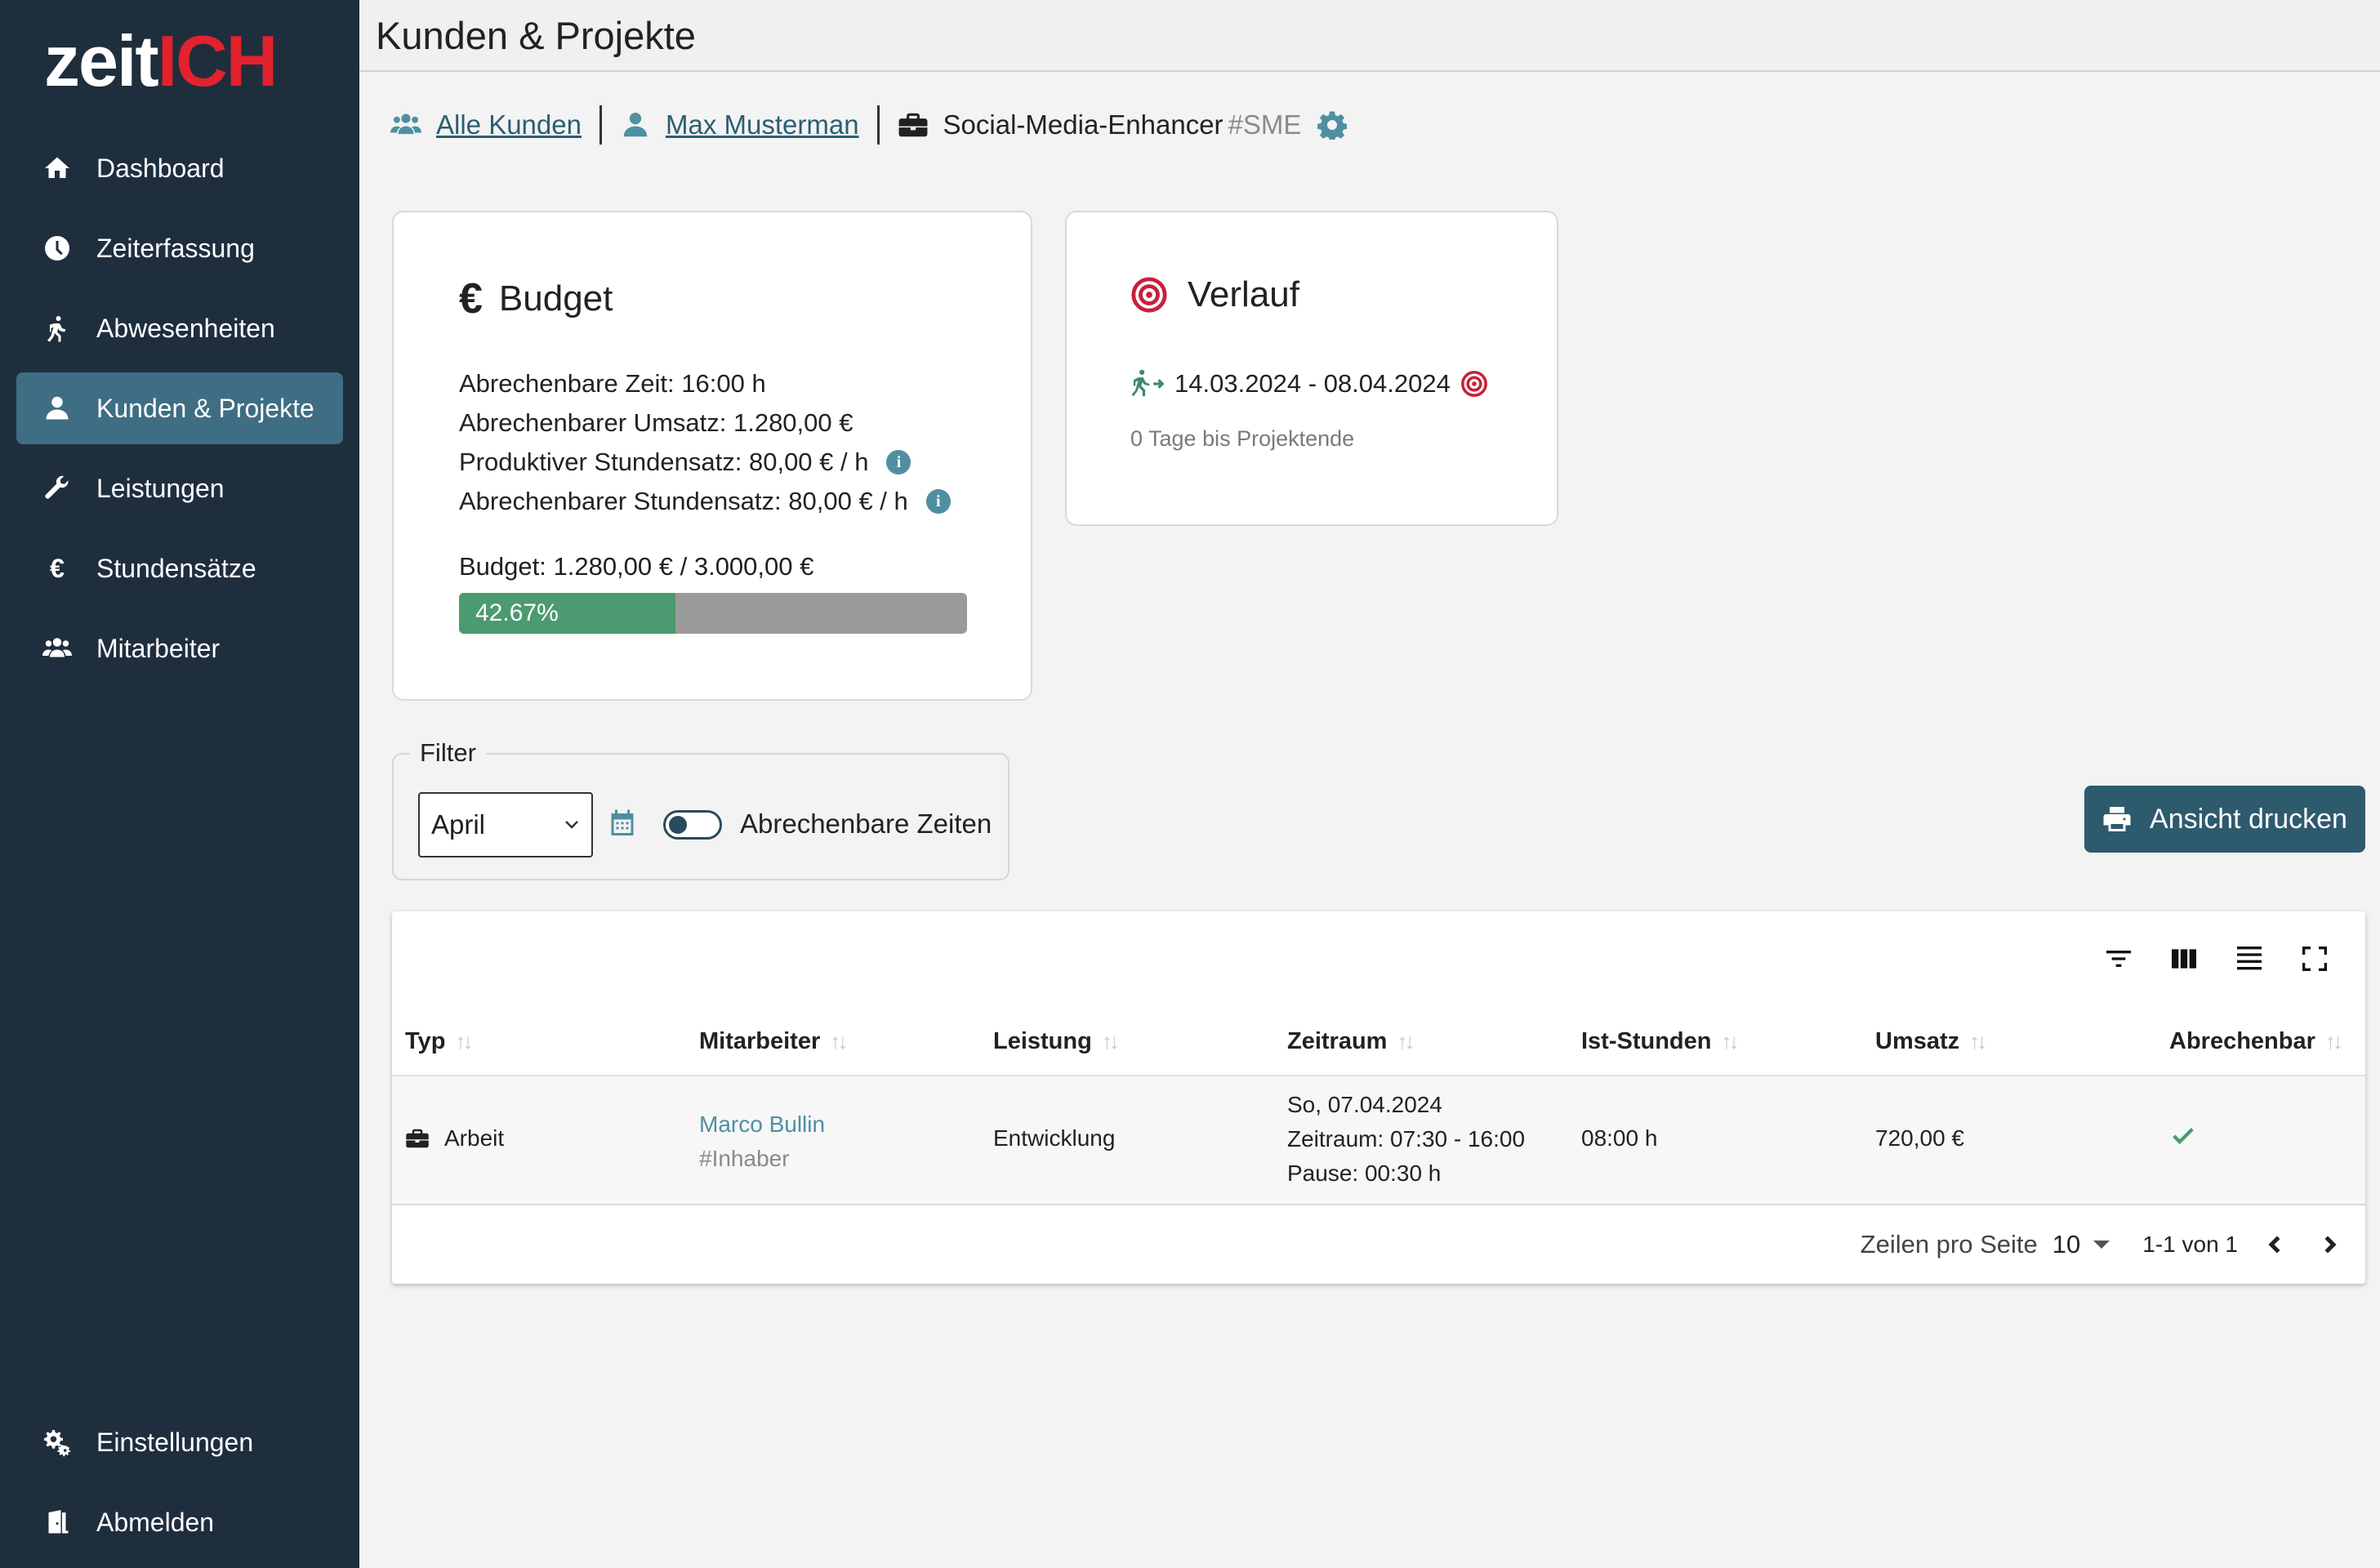 Image resolution: width=2380 pixels, height=1568 pixels. Describe the element at coordinates (1379, 1244) in the screenshot. I see `table-pagination: Zeilen pro Seite 10 1-1 von 1` at that location.